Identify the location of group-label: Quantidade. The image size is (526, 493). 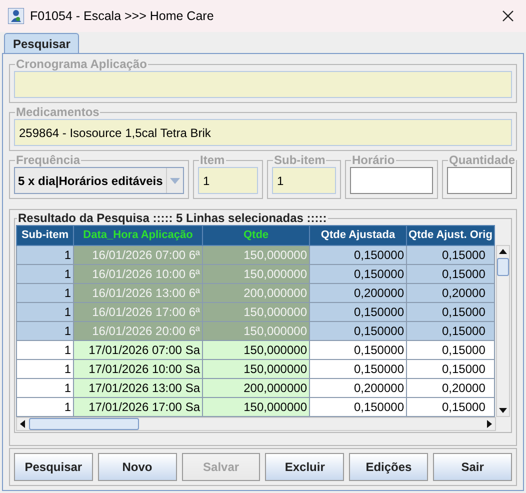
(482, 160).